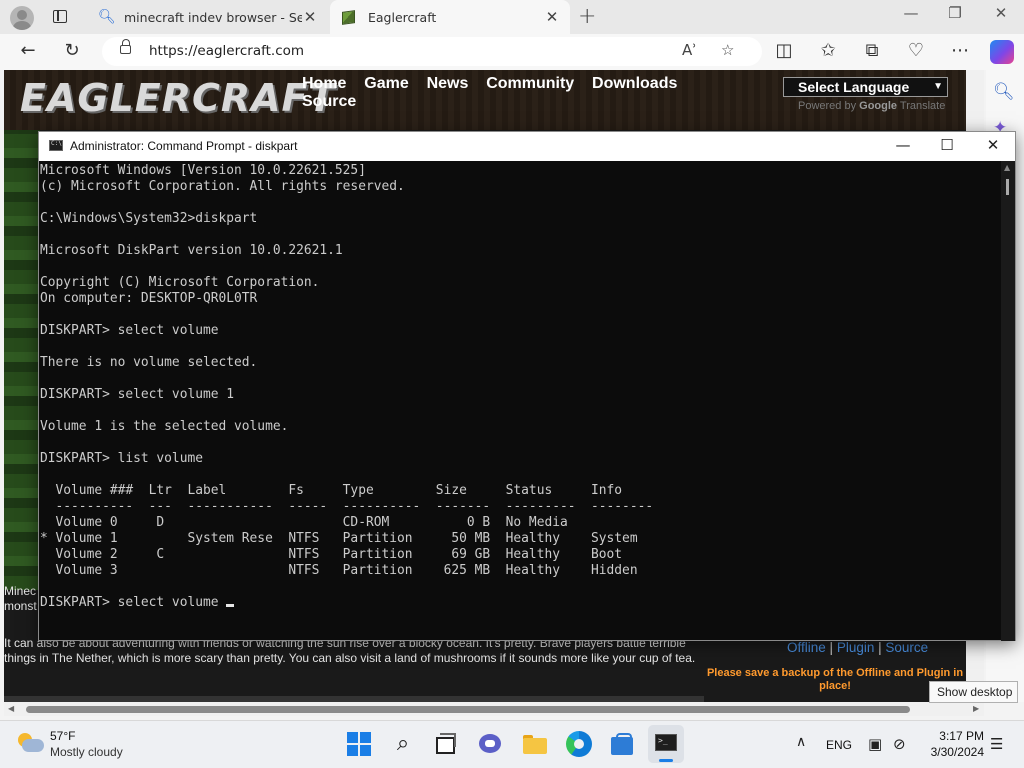  I want to click on tab-label: Eaglercraft, so click(402, 17).